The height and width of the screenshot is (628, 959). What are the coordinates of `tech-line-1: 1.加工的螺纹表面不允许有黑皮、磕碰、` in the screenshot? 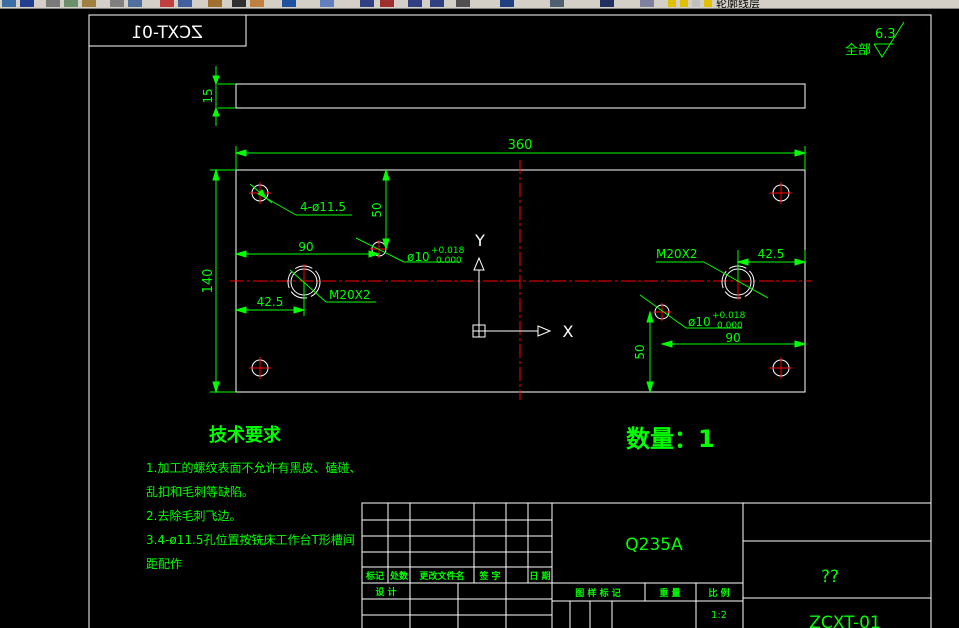 It's located at (253, 467).